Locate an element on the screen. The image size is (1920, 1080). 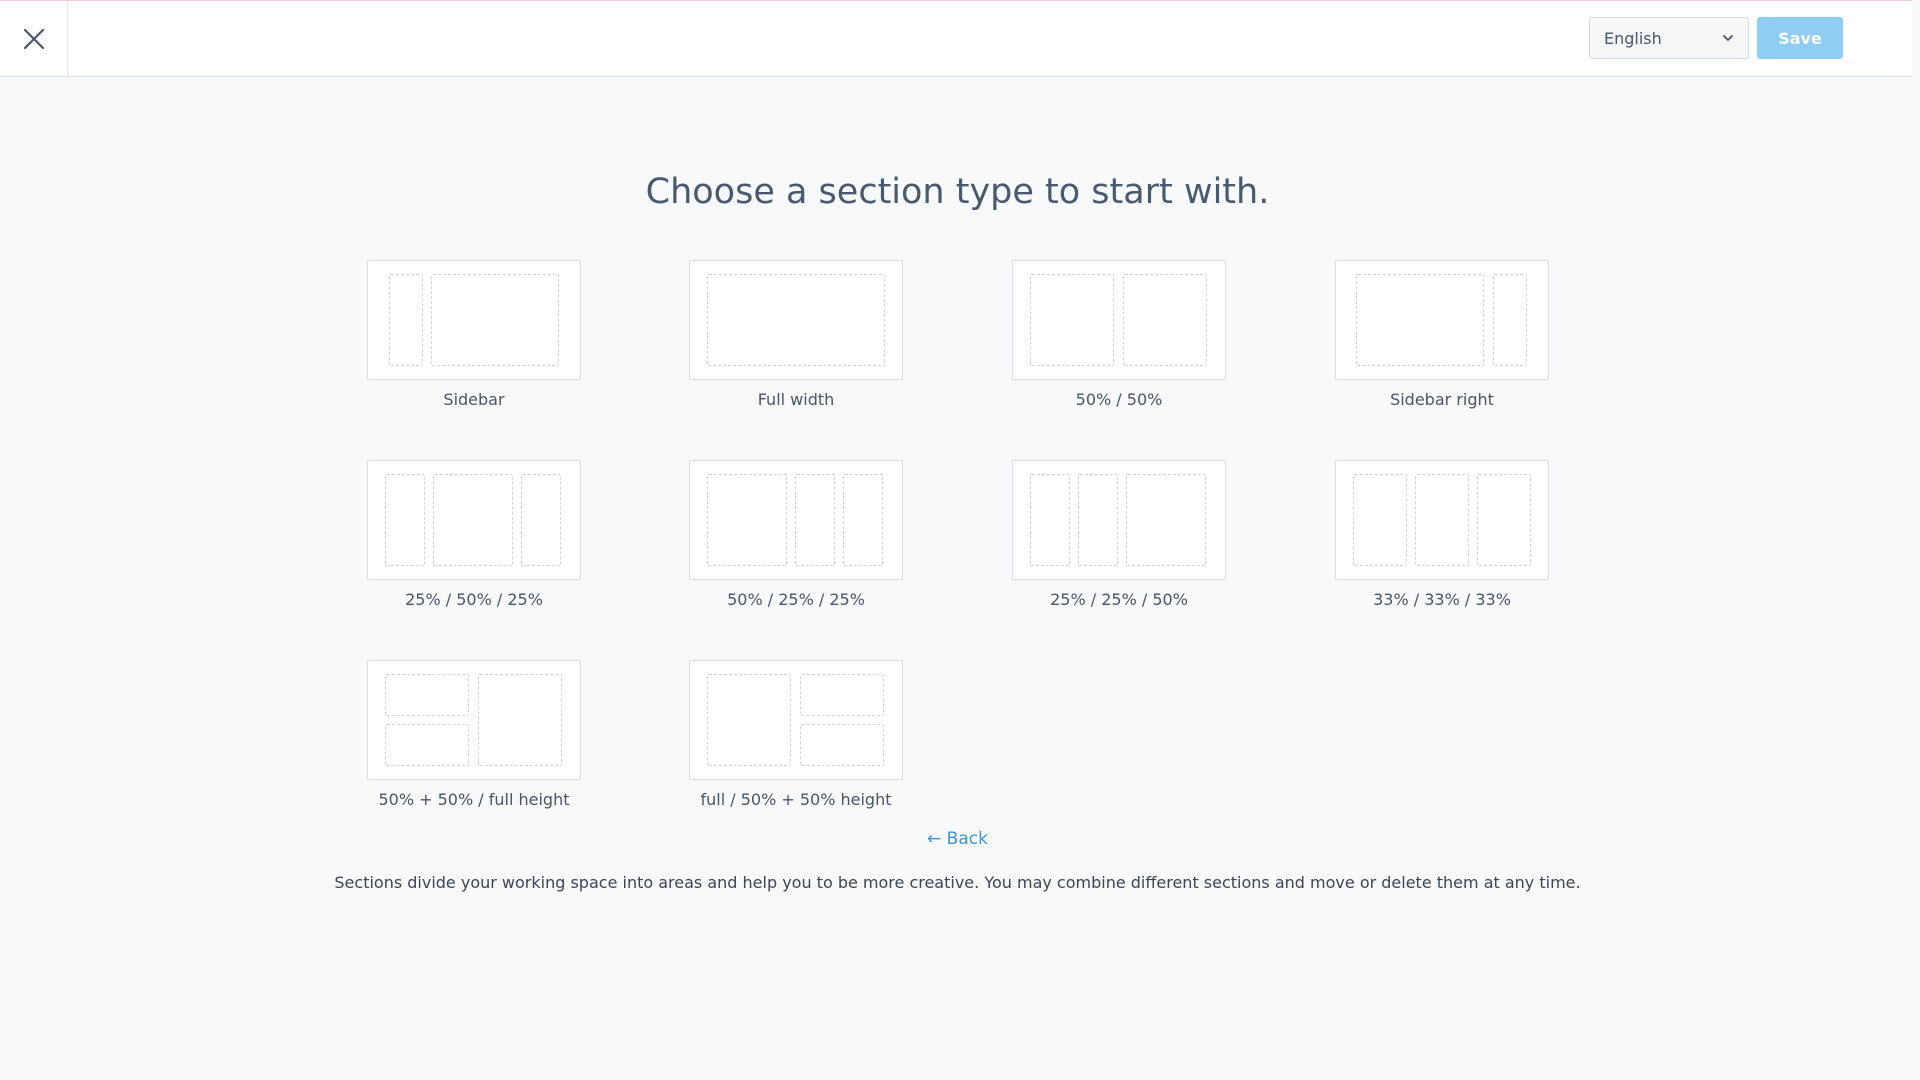
section-type-50-25-25: 50% / 25% / 25% is located at coordinates (796, 534).